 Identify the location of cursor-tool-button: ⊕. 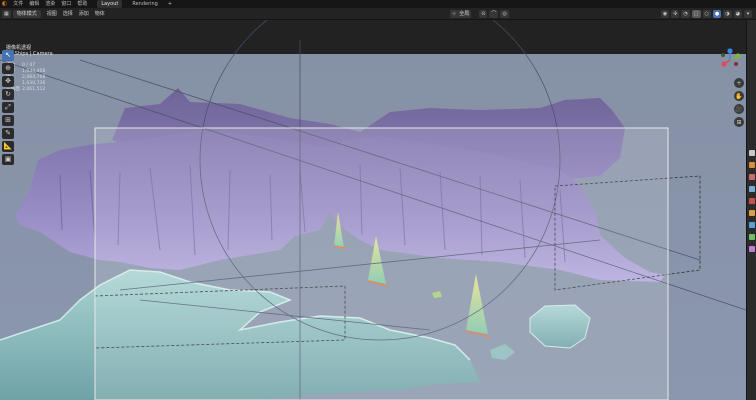
(8, 68).